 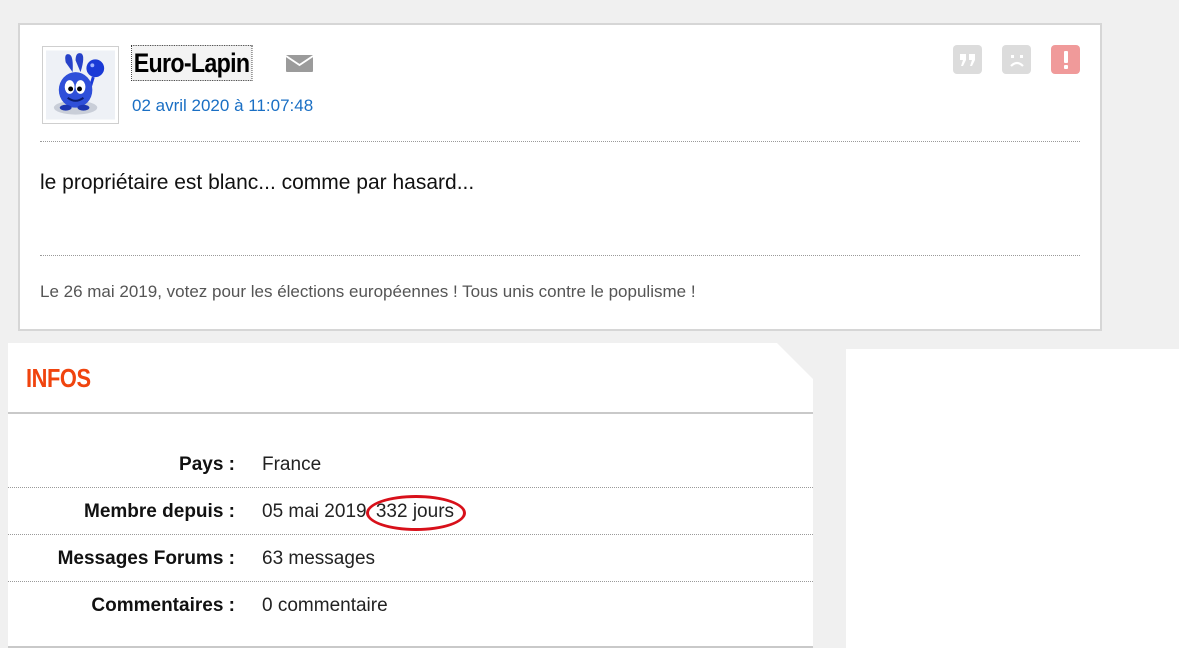 I want to click on info-value: 0 commentaire, so click(x=325, y=605).